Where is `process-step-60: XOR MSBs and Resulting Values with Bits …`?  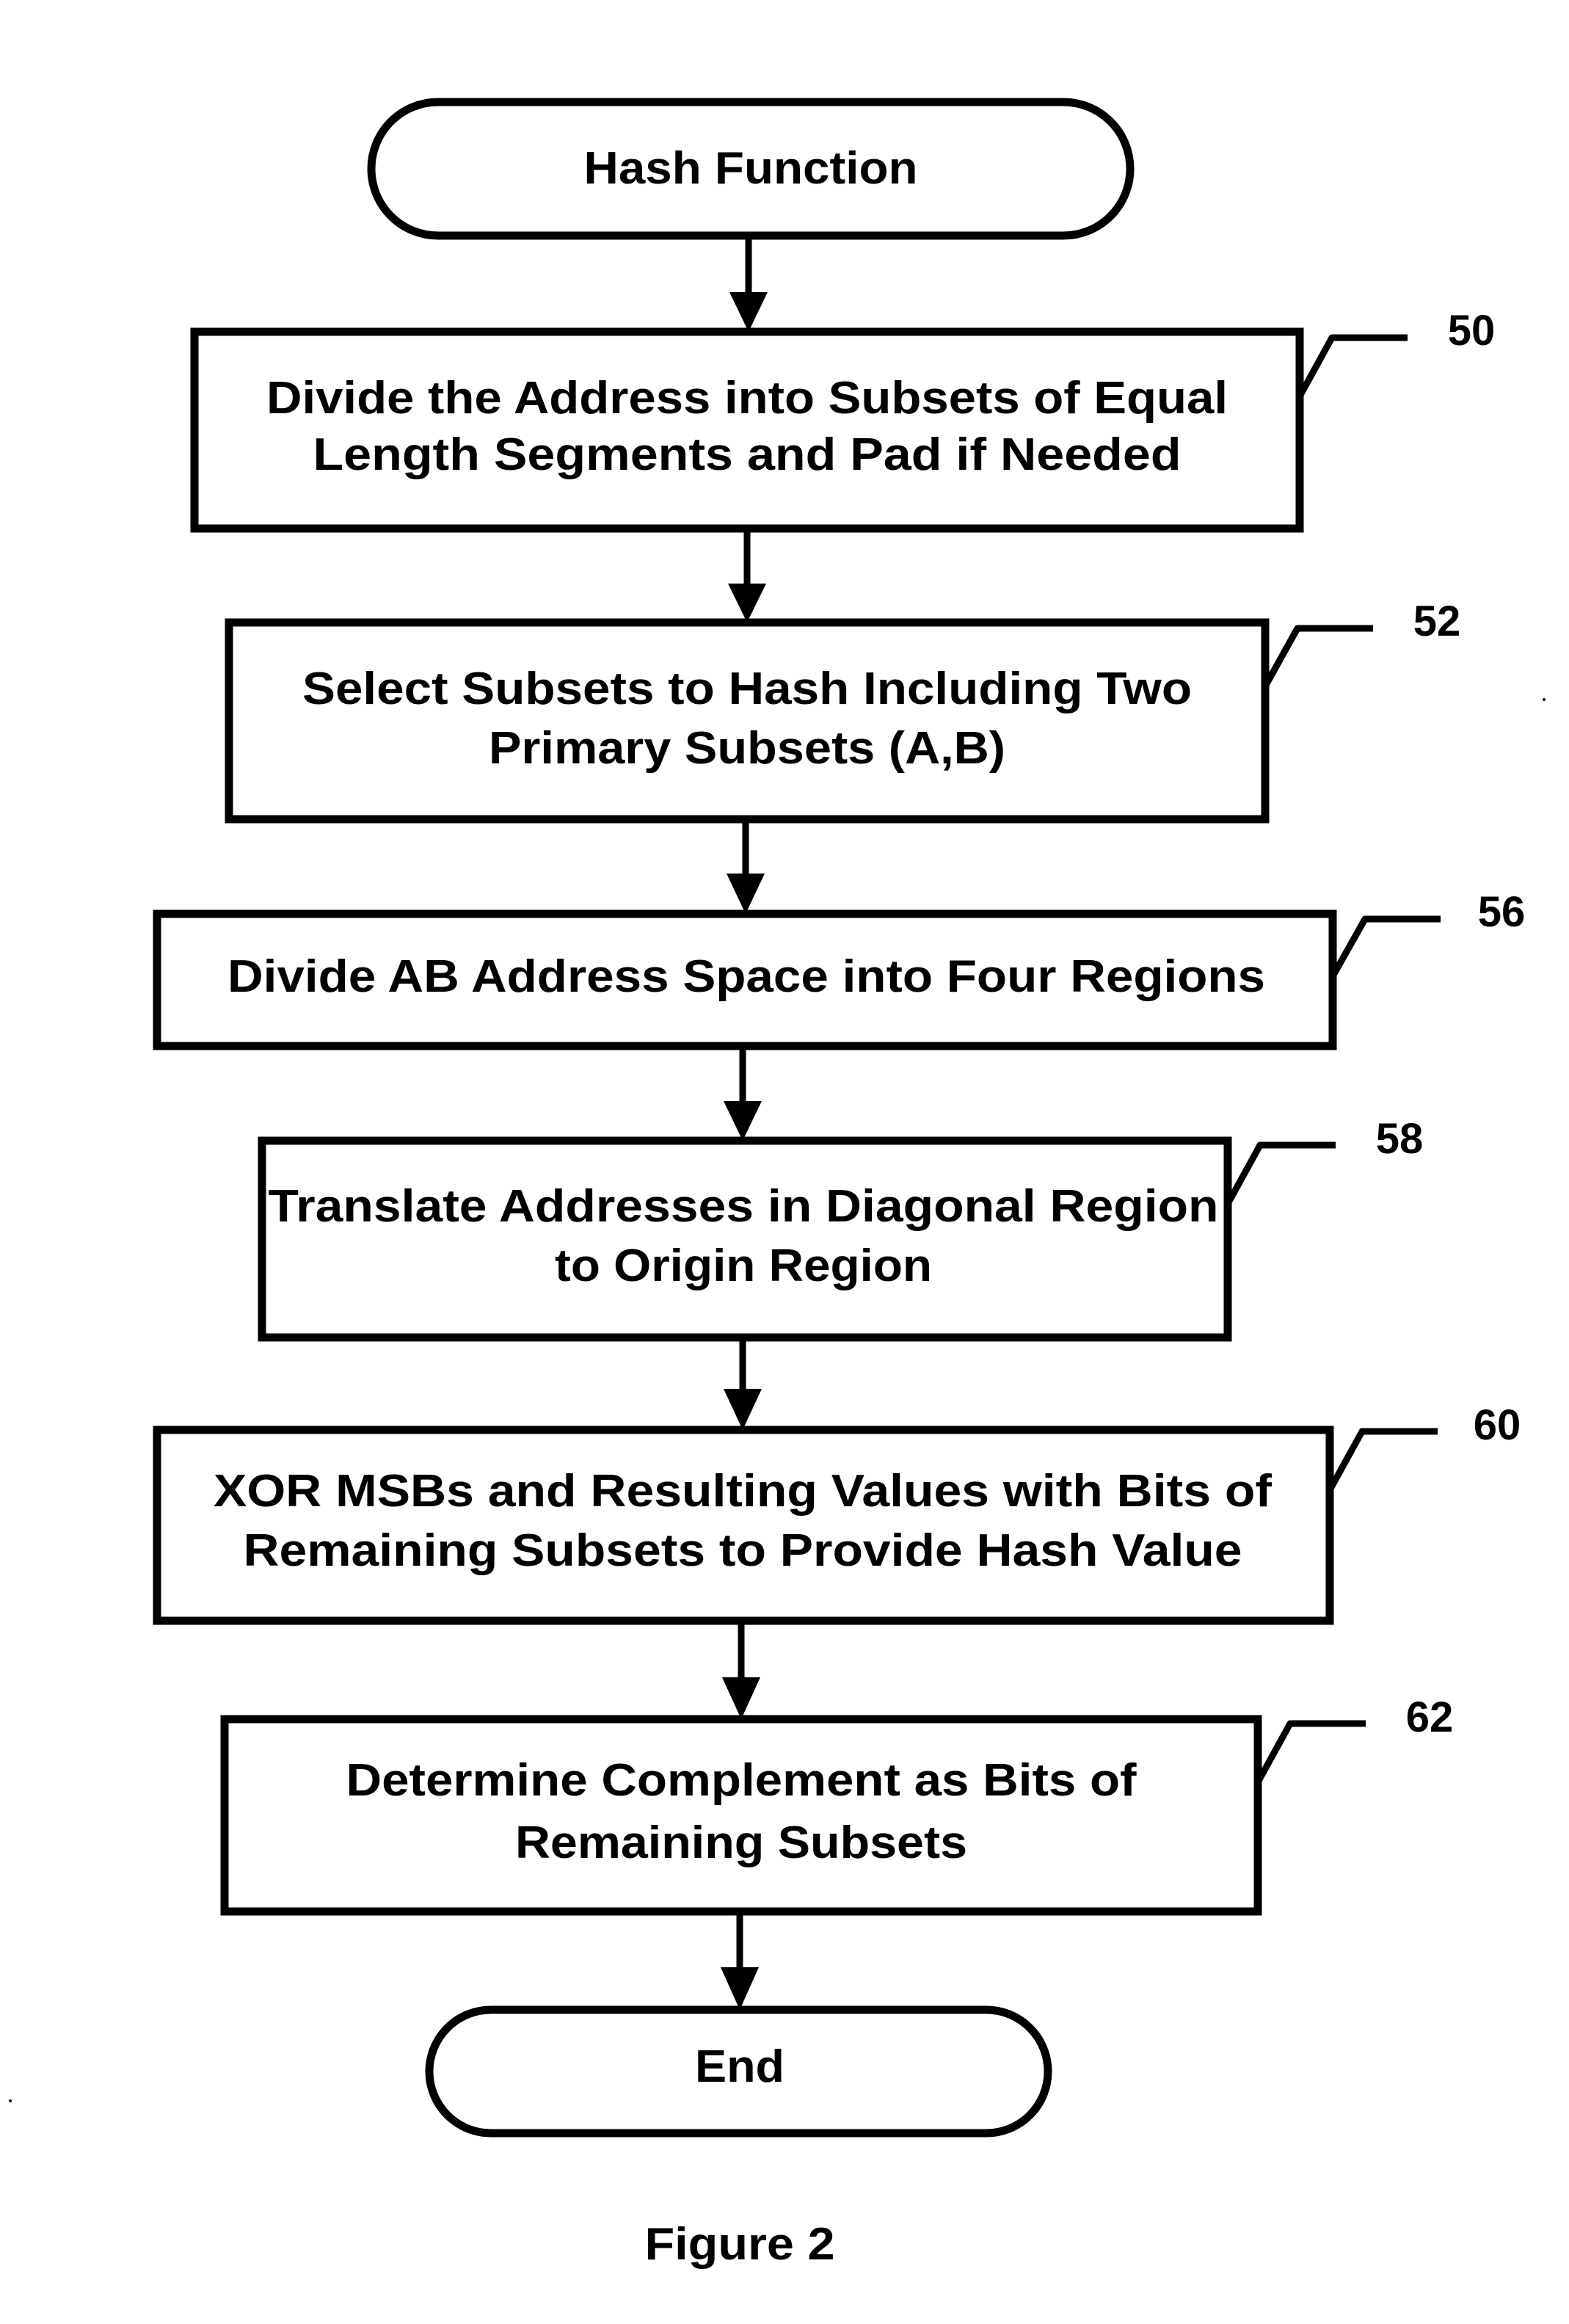 process-step-60: XOR MSBs and Resulting Values with Bits … is located at coordinates (837, 1513).